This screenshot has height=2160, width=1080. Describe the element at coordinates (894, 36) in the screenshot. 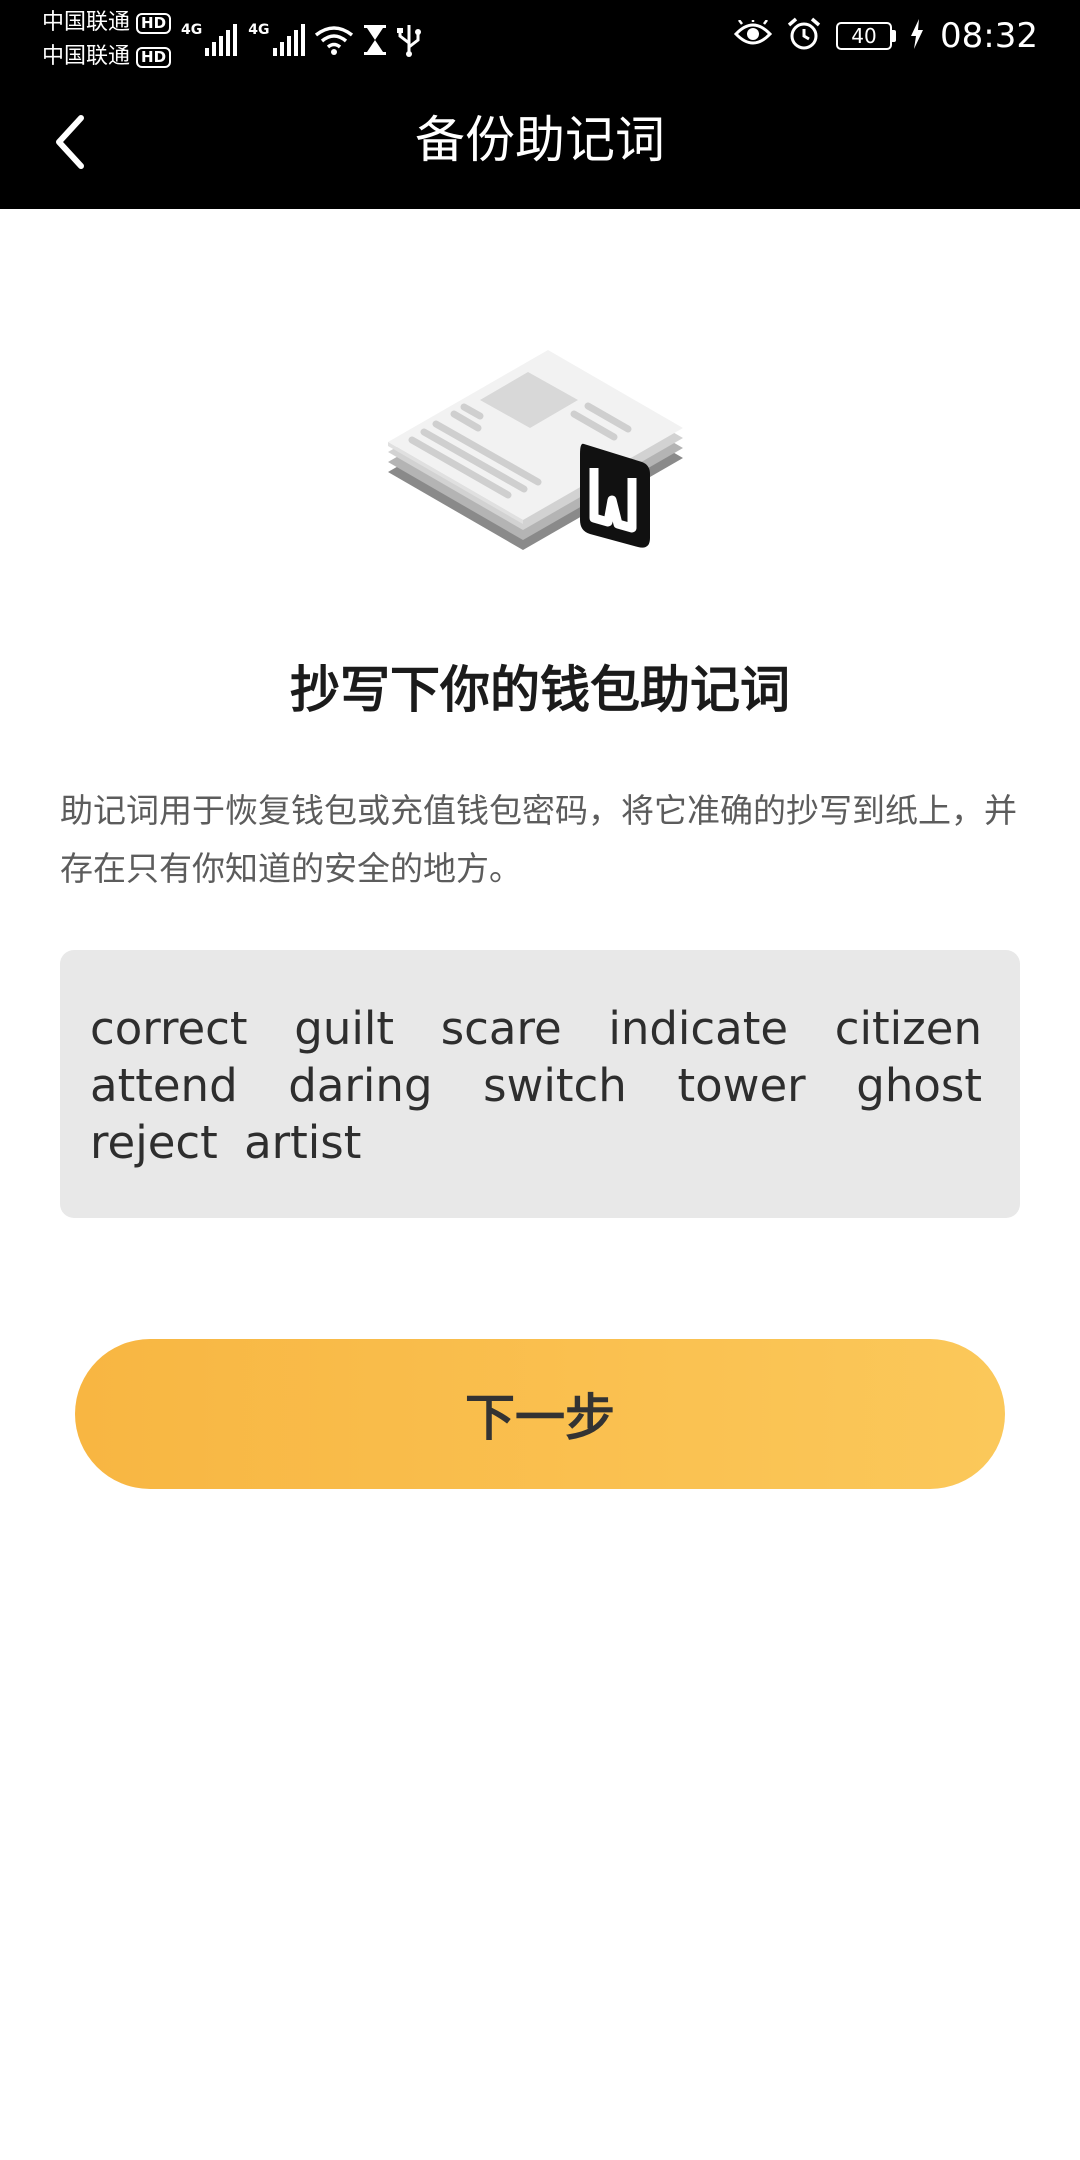

I see `battery-tip` at that location.